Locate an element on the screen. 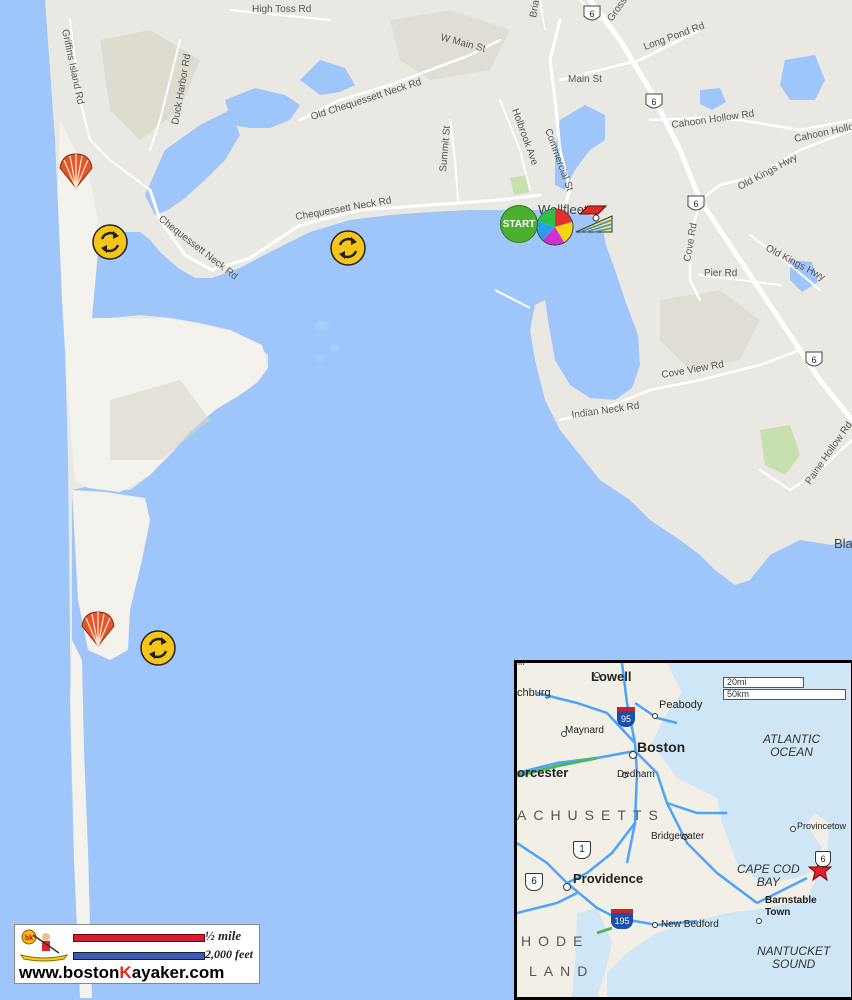 This screenshot has width=852, height=1000. road-label: High Toss Rd is located at coordinates (281, 9).